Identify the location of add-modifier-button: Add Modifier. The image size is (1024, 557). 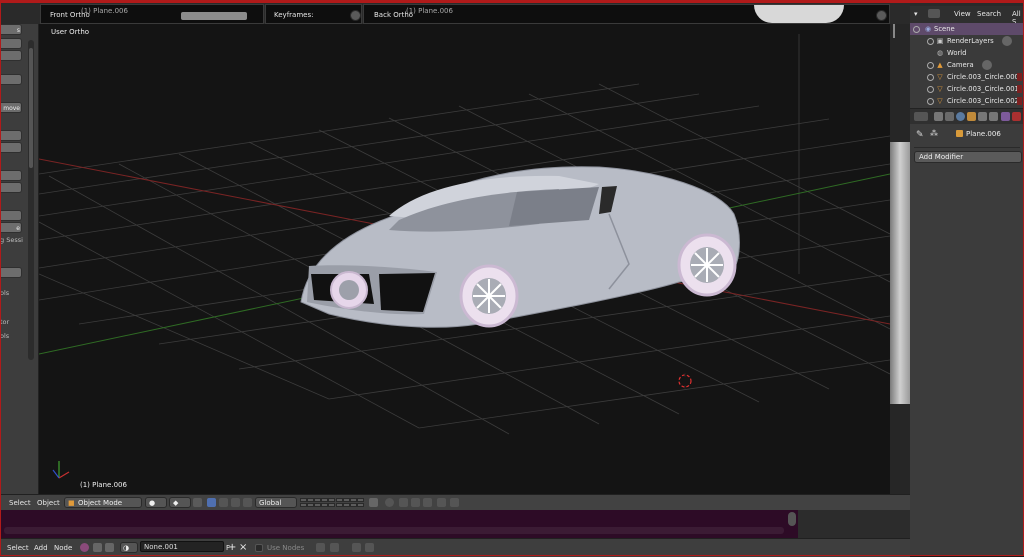
(968, 157).